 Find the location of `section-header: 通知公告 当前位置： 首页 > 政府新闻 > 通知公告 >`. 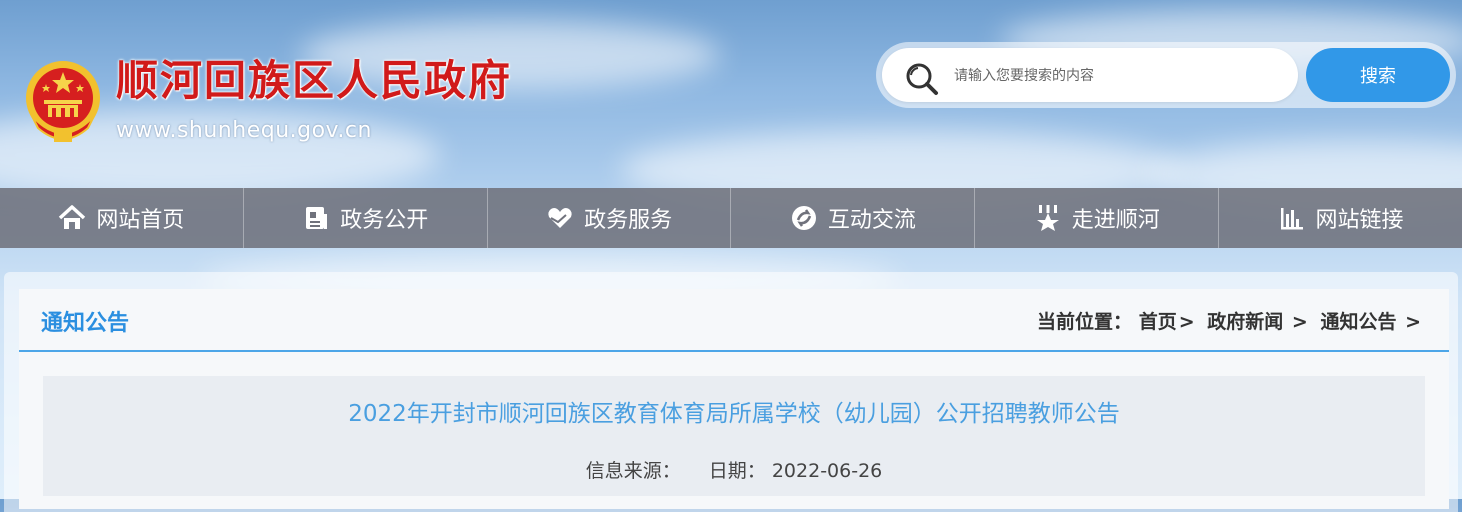

section-header: 通知公告 当前位置： 首页 > 政府新闻 > 通知公告 > is located at coordinates (734, 320).